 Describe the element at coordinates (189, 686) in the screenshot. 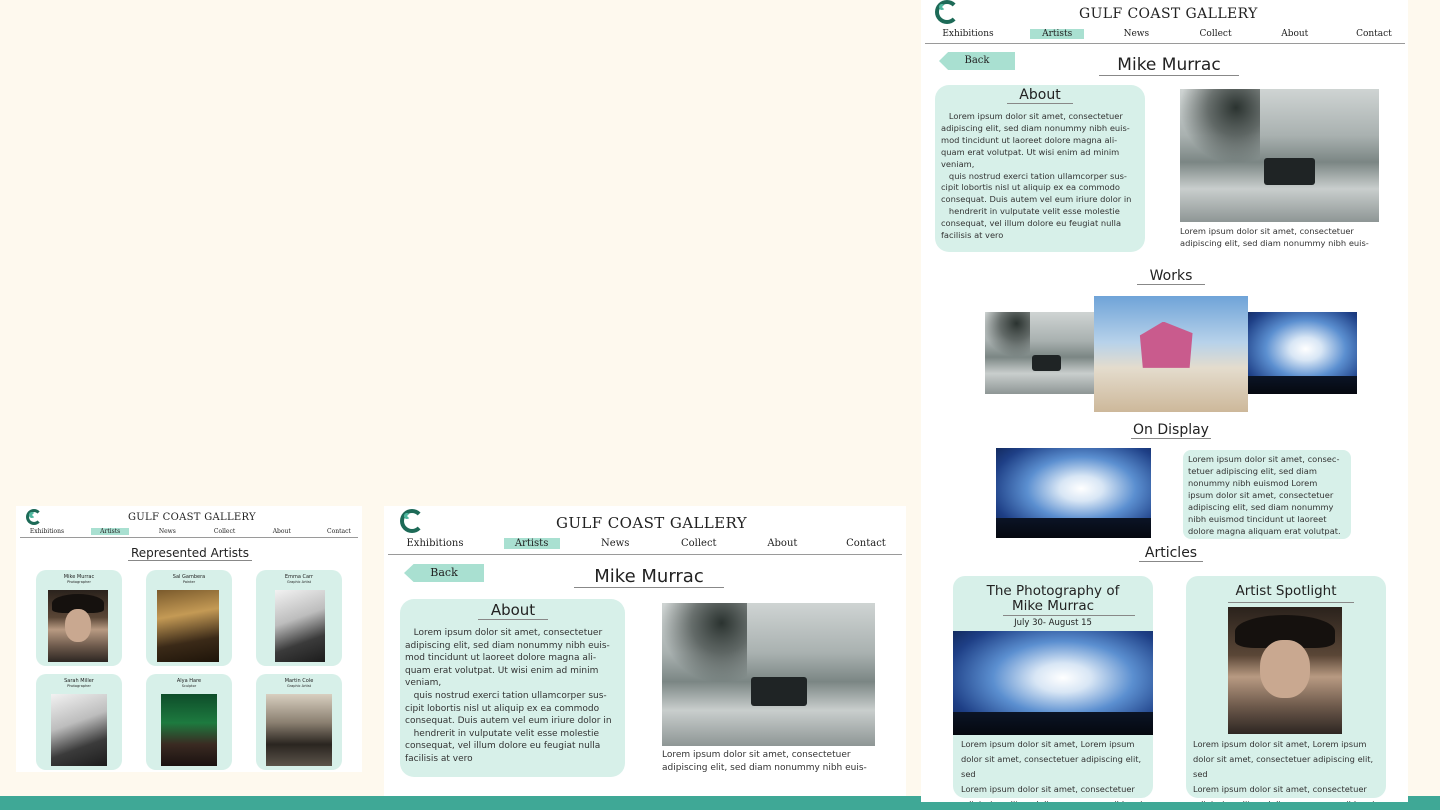

I see `artist-role: Sculptor` at that location.